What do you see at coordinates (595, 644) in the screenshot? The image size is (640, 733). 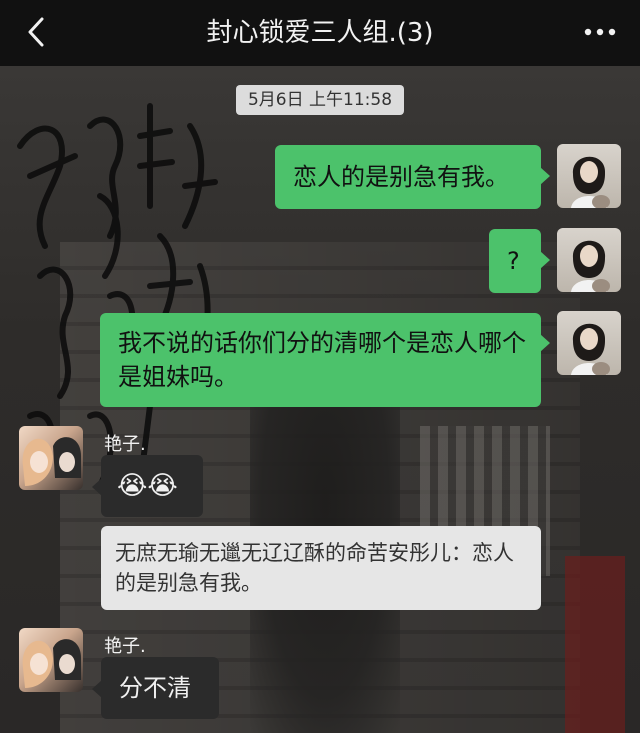 I see `background-sign` at bounding box center [595, 644].